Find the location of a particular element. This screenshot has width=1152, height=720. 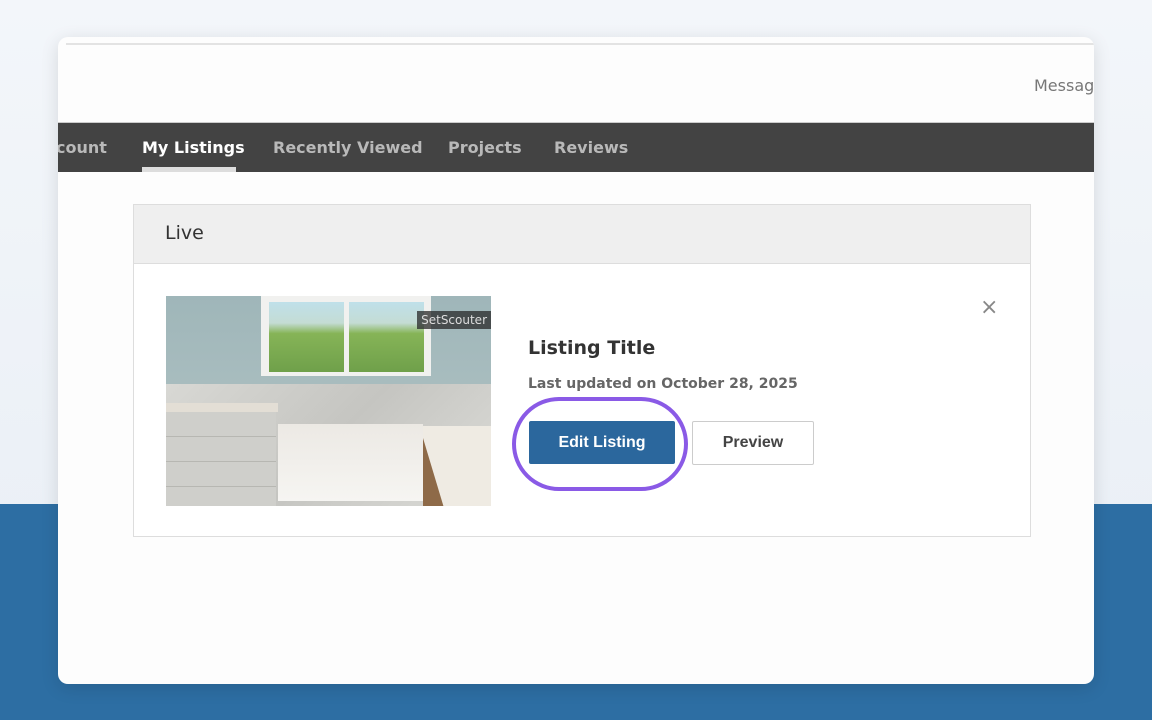

tab-reviews: Reviews is located at coordinates (591, 147).